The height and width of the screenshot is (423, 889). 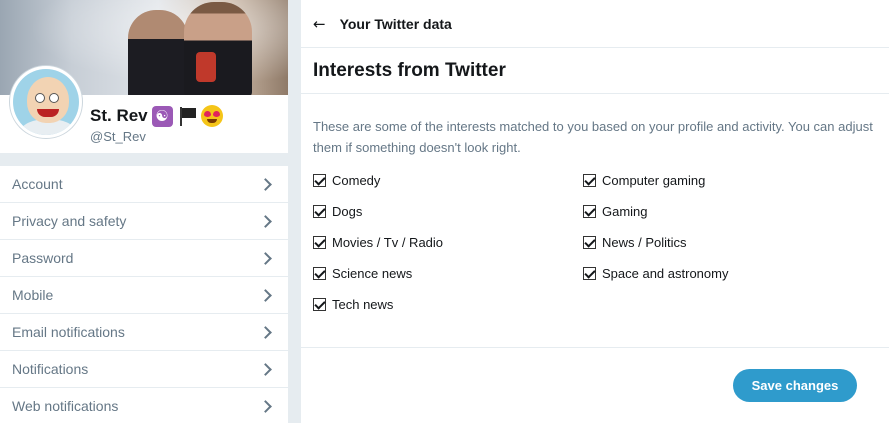 I want to click on interest-checkbox-gaming: Gaming, so click(x=615, y=211).